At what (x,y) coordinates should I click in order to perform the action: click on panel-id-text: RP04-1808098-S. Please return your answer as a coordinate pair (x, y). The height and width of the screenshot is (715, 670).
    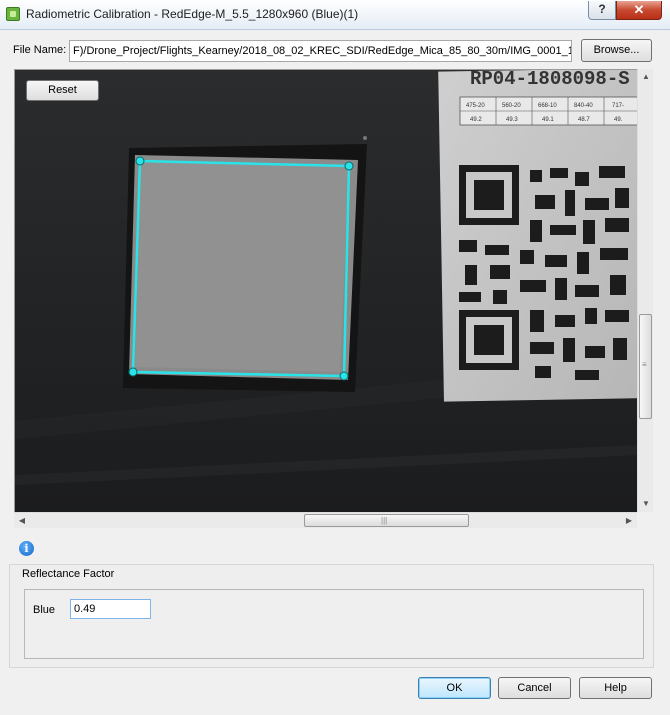
    Looking at the image, I should click on (550, 80).